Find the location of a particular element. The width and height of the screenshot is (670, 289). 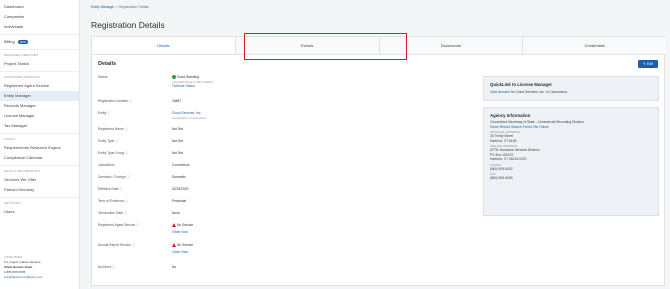

status-text: Good Standing is located at coordinates (188, 77).